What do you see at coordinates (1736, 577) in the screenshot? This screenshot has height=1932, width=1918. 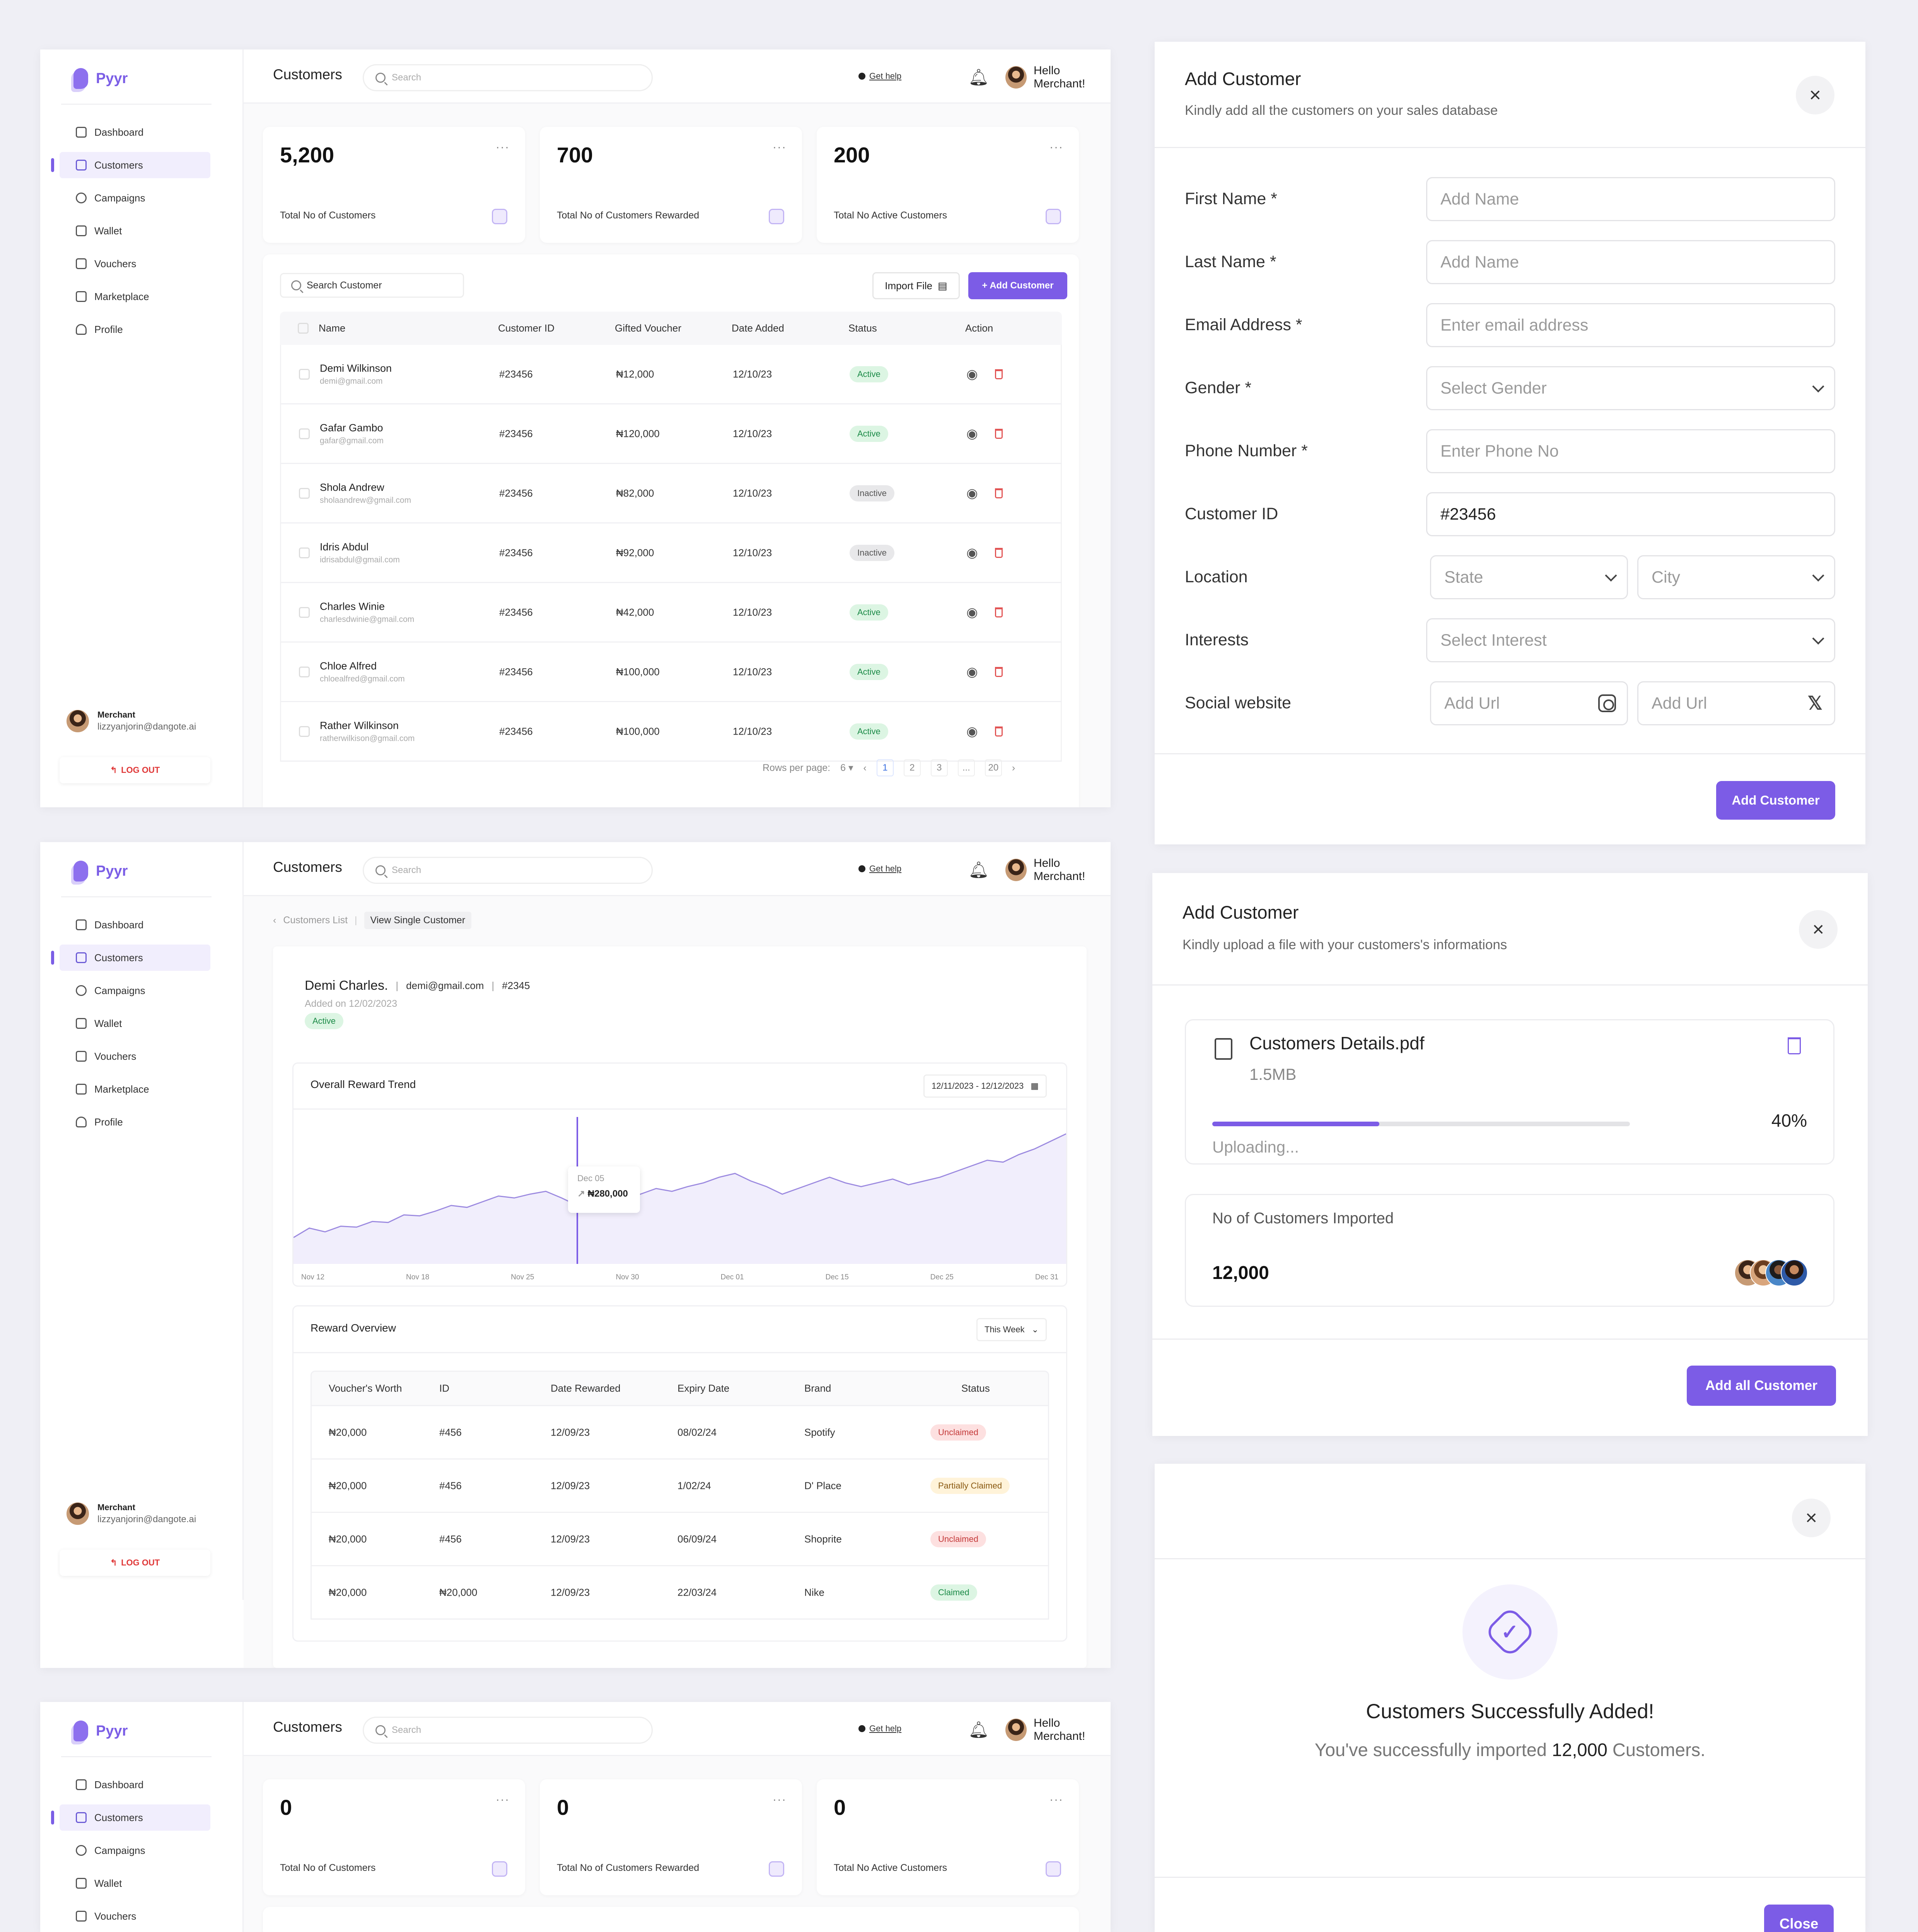 I see `city-select: City` at bounding box center [1736, 577].